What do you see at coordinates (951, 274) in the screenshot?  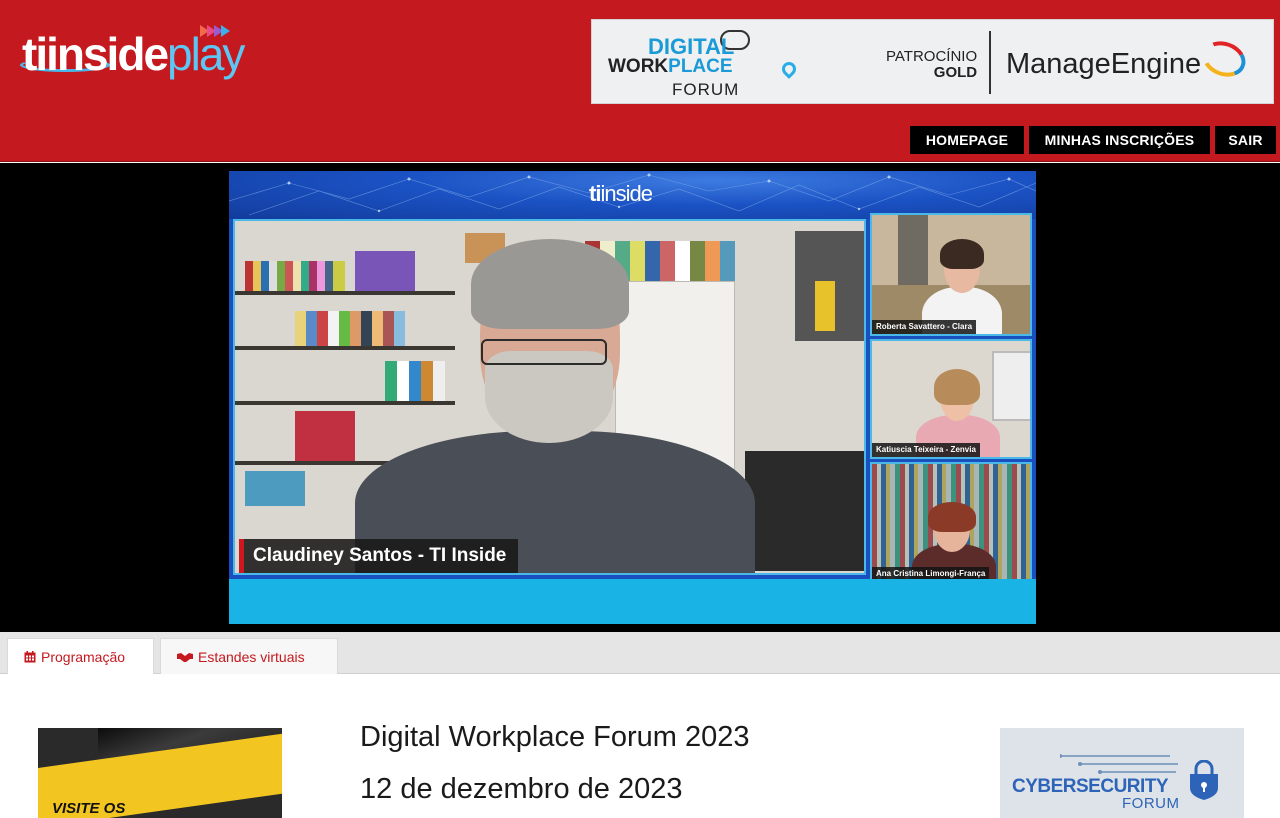 I see `participant-video-1: Roberta Savattero - Clara` at bounding box center [951, 274].